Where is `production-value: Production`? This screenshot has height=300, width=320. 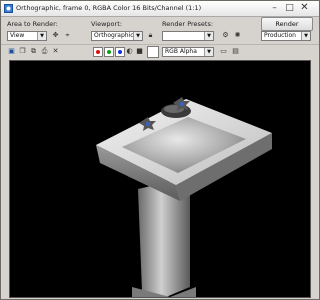
production-value: Production is located at coordinates (280, 35).